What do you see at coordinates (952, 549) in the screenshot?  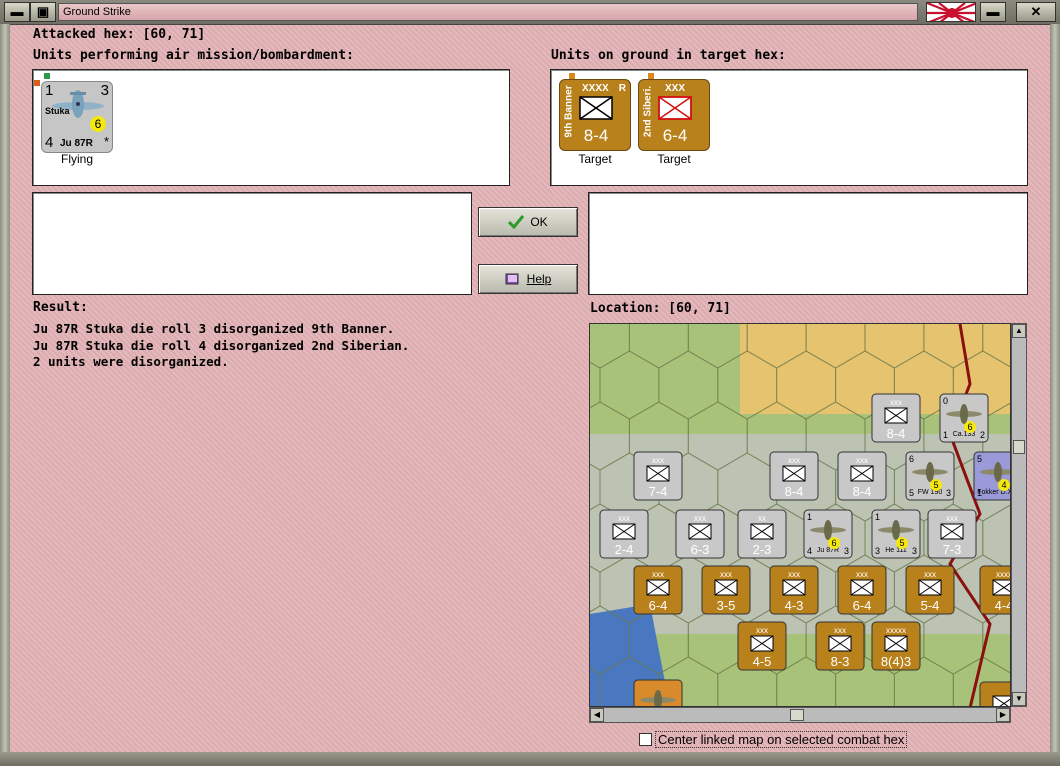 I see `map-unit-strength: 7-3` at bounding box center [952, 549].